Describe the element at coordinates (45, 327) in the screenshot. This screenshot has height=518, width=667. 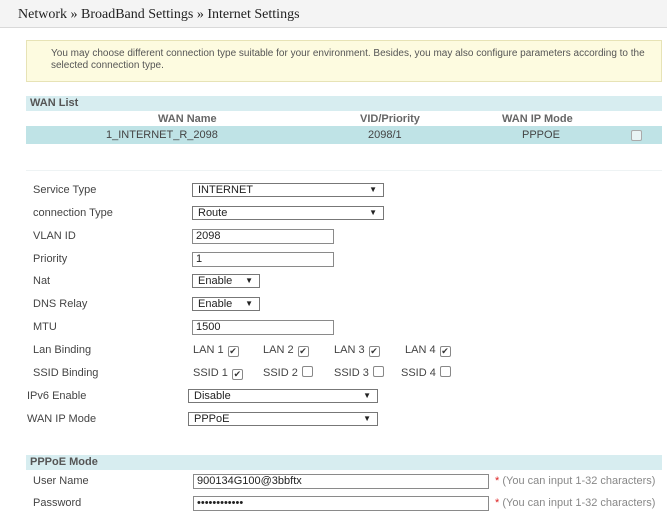
I see `mtu-label: MTU` at that location.